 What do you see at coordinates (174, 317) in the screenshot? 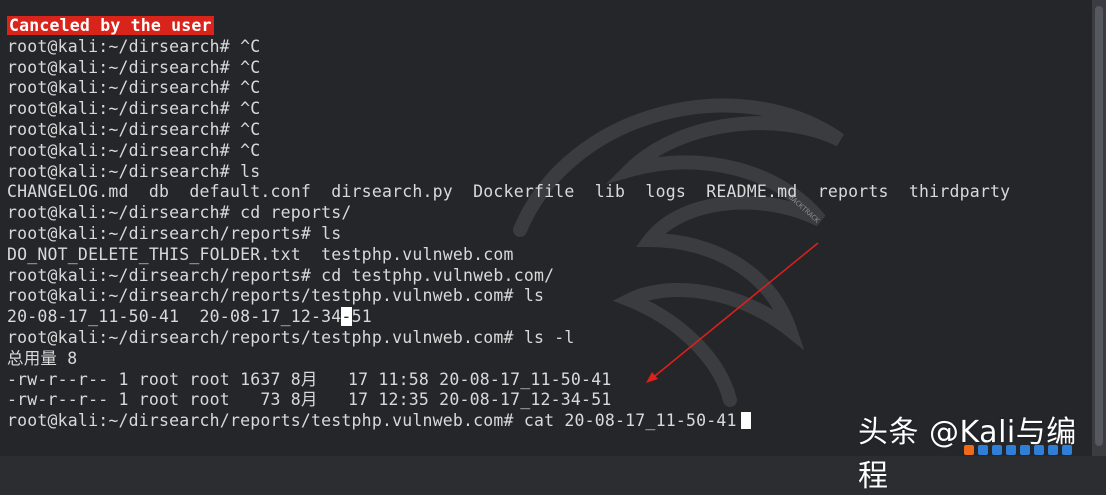
I see `line-text: 20-08-17_11-50-41 20-08-17_12-34` at bounding box center [174, 317].